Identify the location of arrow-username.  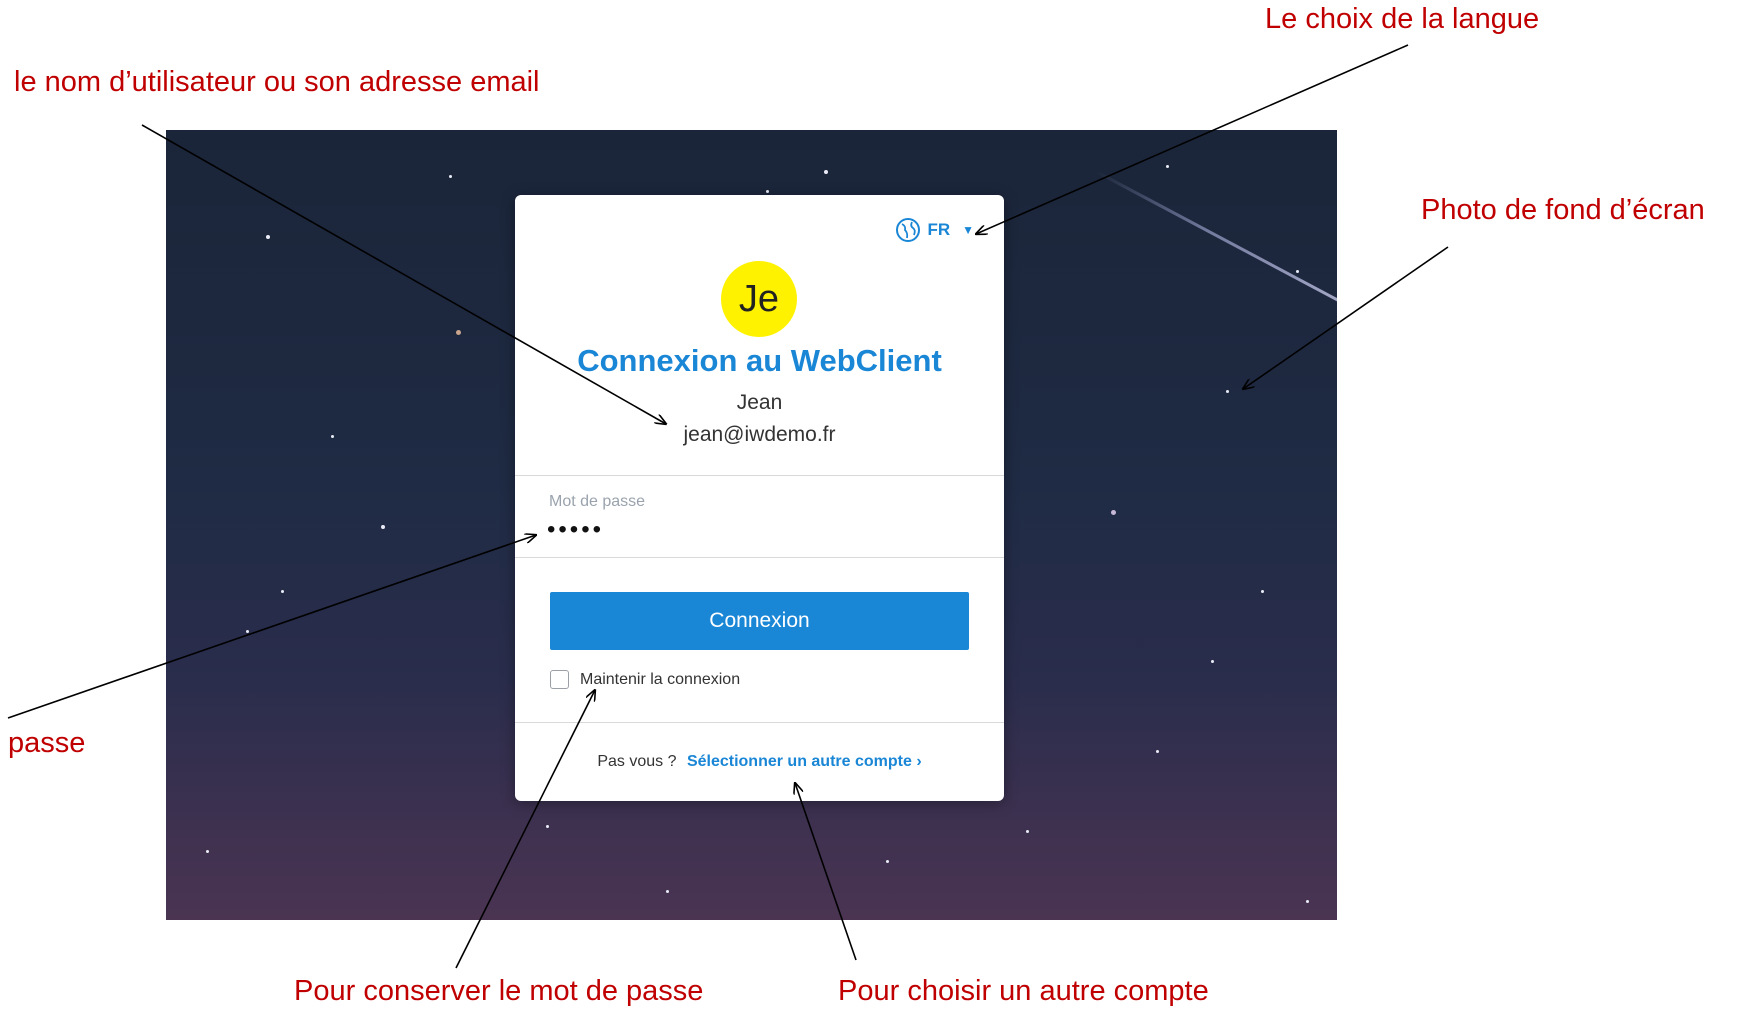
(403, 274).